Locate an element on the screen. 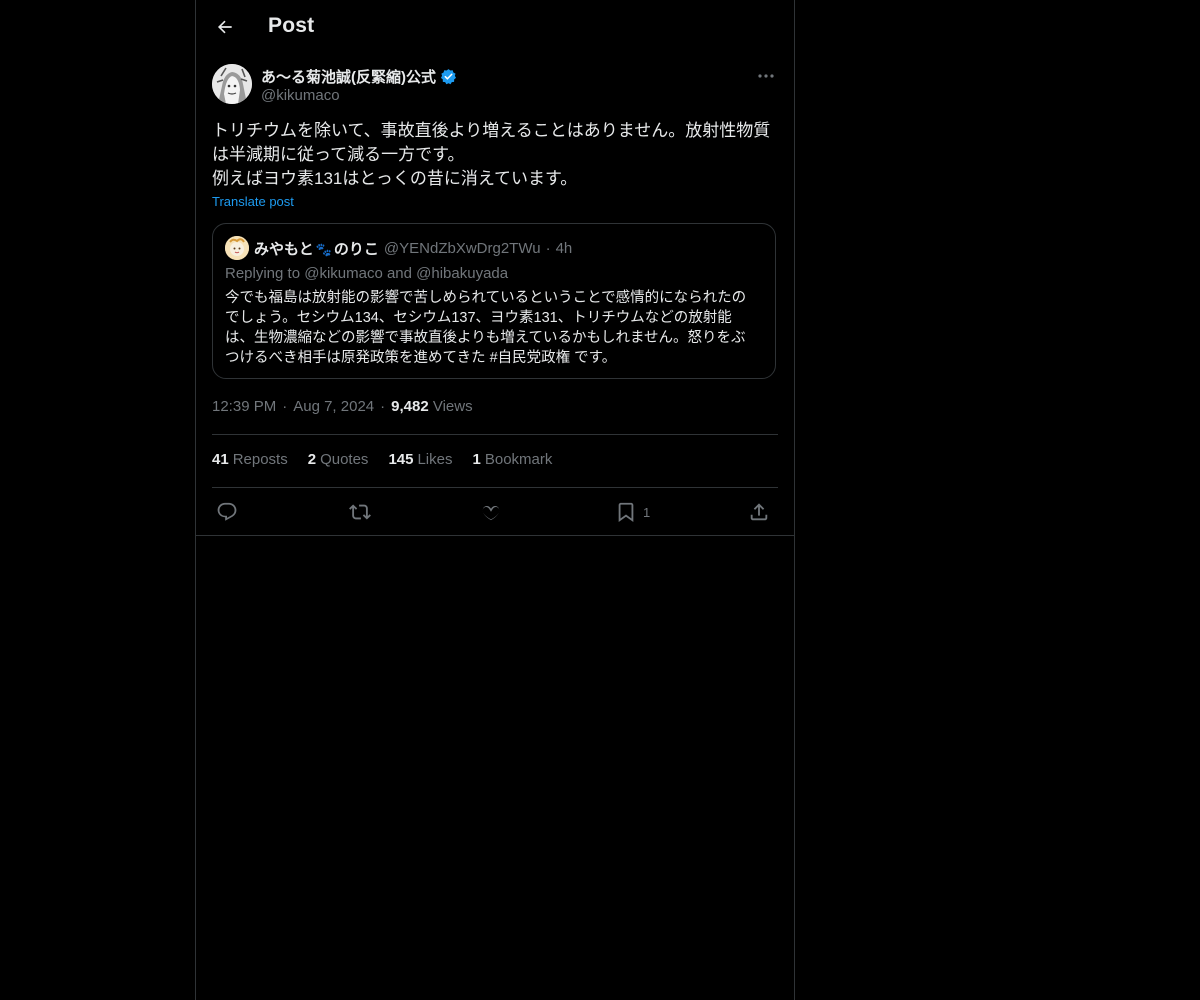 This screenshot has width=1200, height=1000. avatar-image is located at coordinates (232, 84).